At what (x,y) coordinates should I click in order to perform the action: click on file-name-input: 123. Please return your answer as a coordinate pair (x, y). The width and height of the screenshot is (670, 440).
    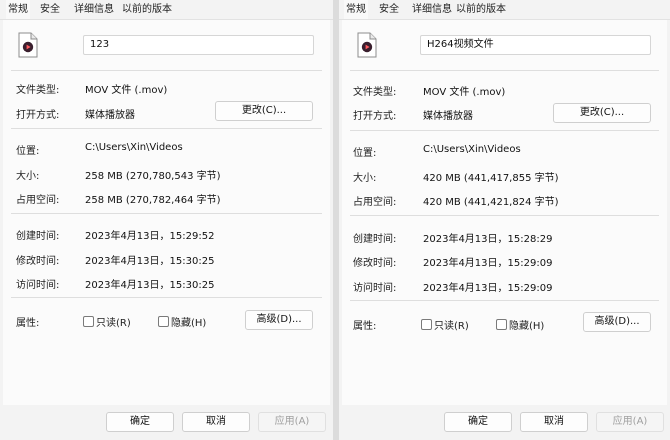
    Looking at the image, I should click on (198, 45).